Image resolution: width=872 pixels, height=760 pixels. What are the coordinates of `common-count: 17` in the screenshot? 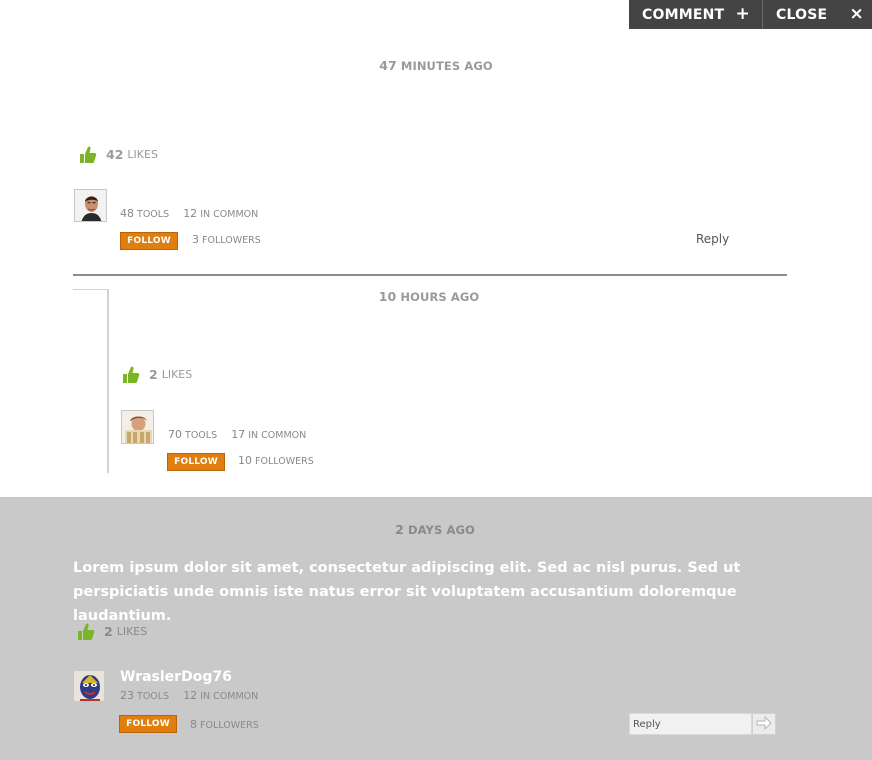 It's located at (238, 434).